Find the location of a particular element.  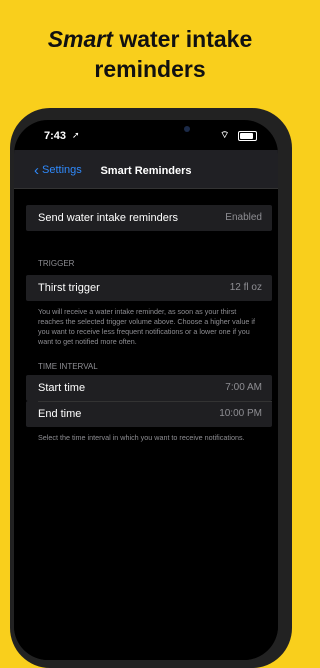

notch is located at coordinates (146, 130).